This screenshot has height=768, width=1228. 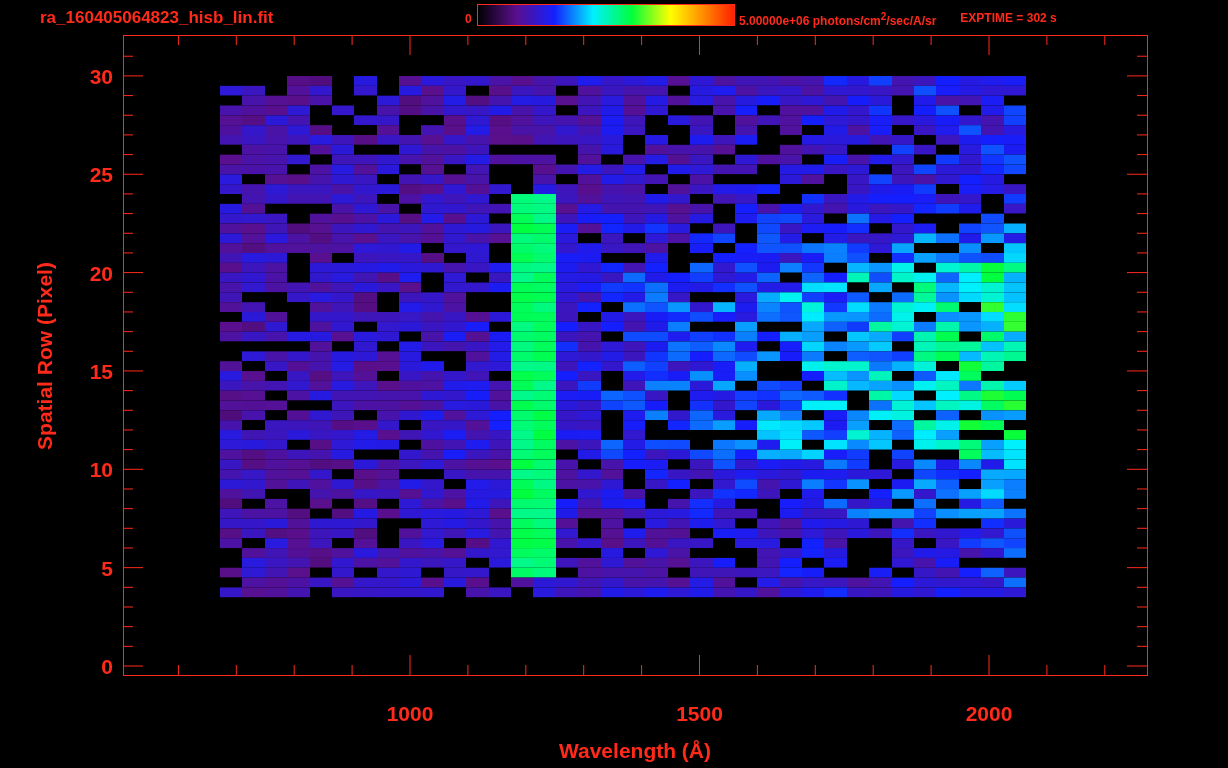 What do you see at coordinates (410, 713) in the screenshot?
I see `x-tick-label: 1000` at bounding box center [410, 713].